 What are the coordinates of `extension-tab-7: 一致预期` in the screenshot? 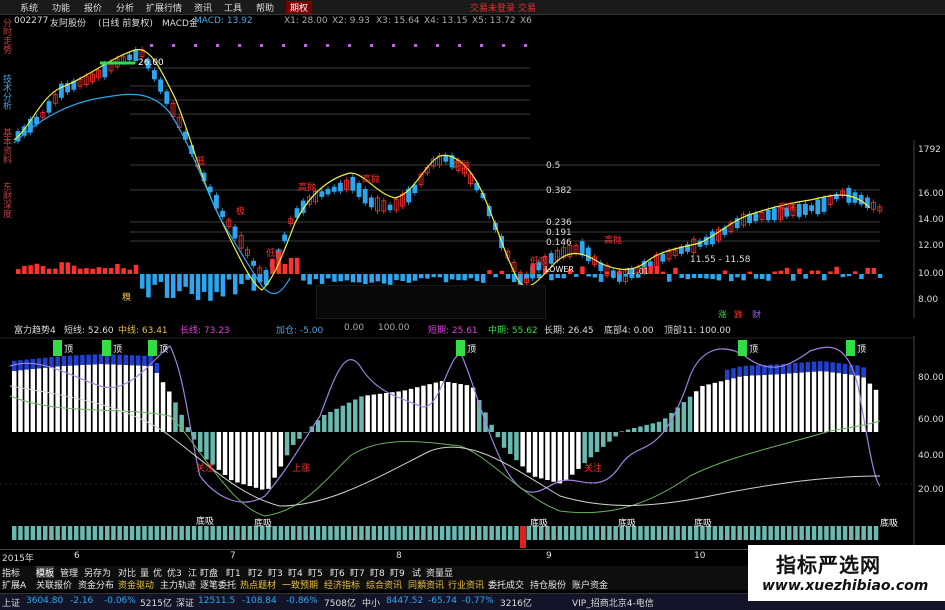 It's located at (300, 584).